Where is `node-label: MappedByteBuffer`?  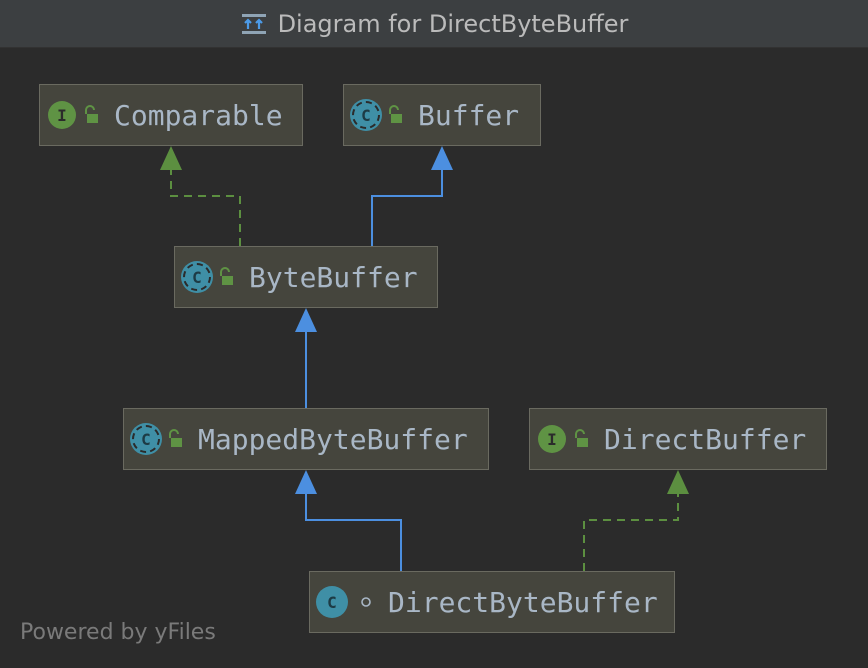 node-label: MappedByteBuffer is located at coordinates (333, 439).